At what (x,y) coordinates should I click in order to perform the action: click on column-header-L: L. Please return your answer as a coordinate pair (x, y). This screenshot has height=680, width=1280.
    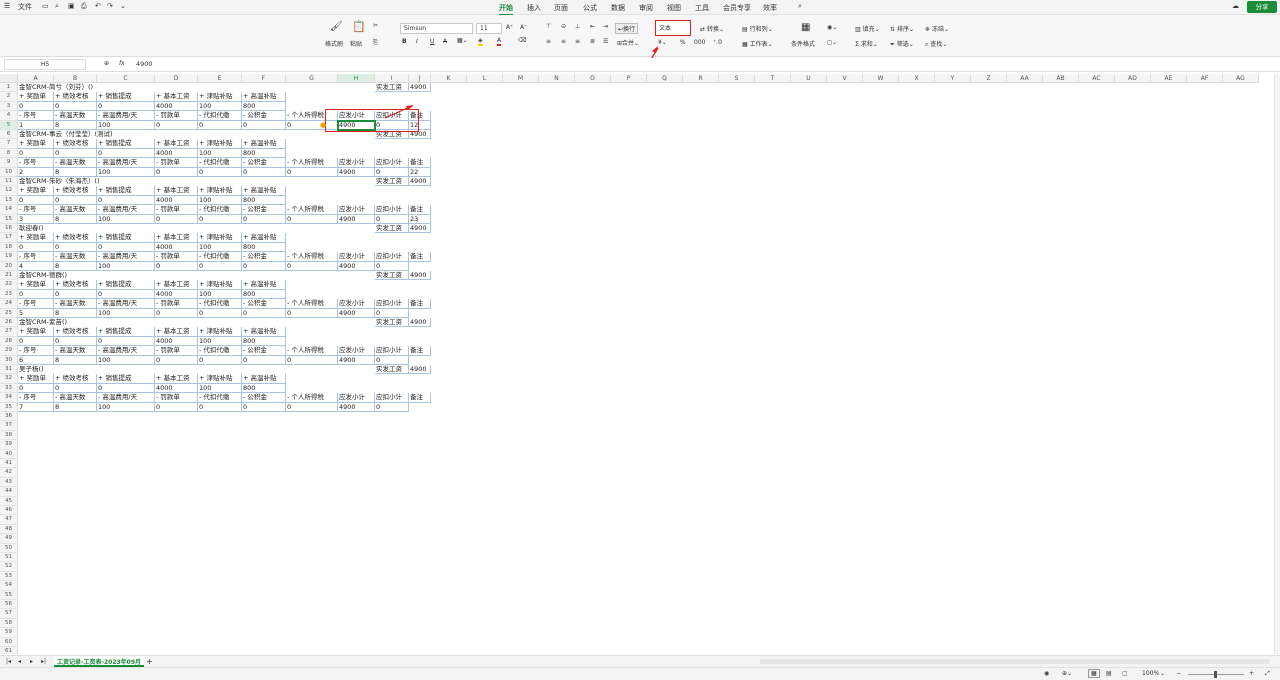
    Looking at the image, I should click on (485, 78).